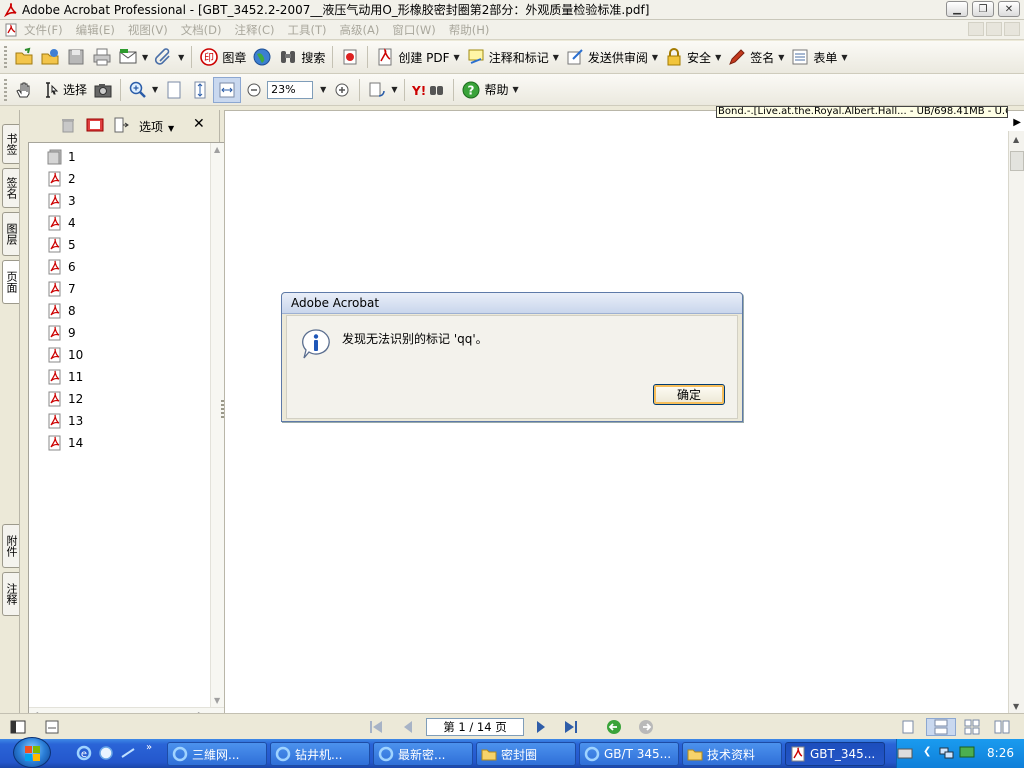 The height and width of the screenshot is (768, 1024). What do you see at coordinates (65, 421) in the screenshot?
I see `list-item: 13` at bounding box center [65, 421].